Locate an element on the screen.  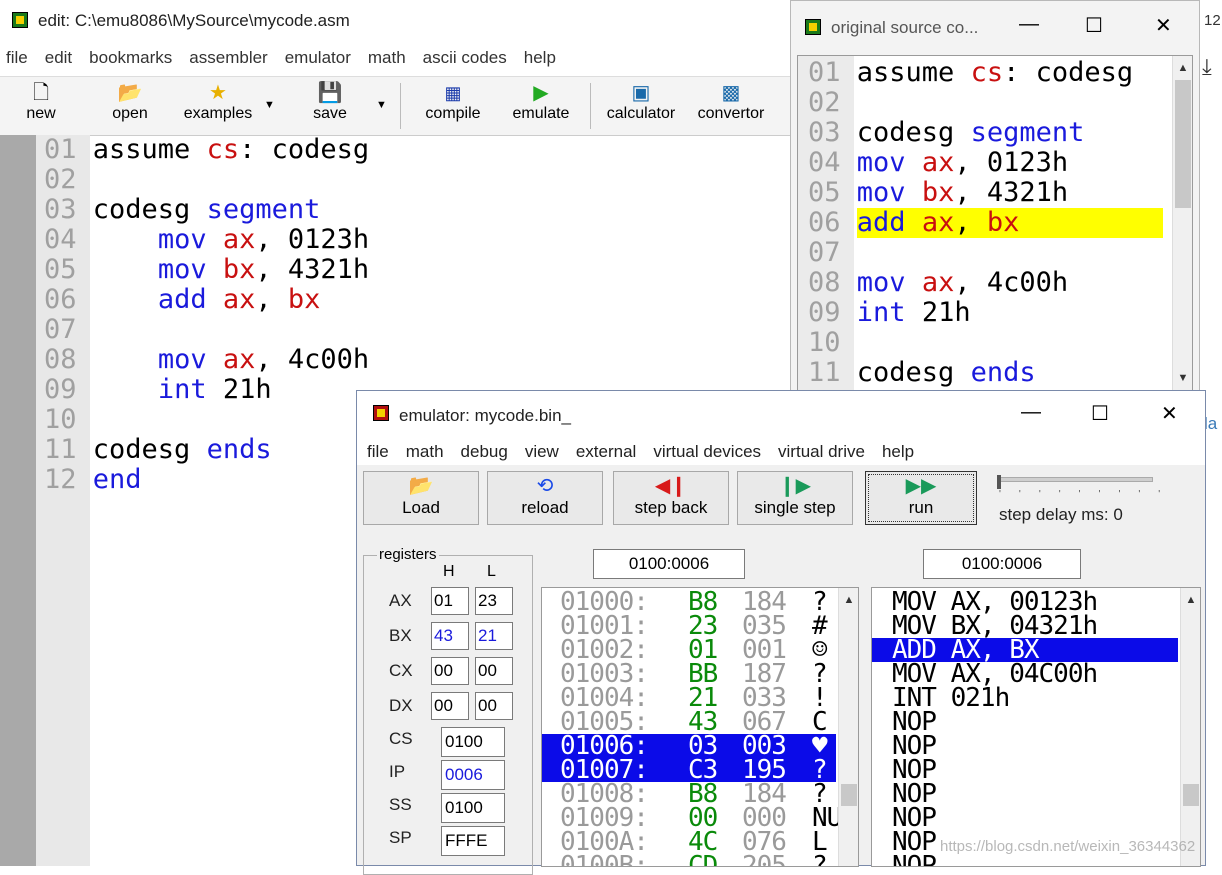
emu-menu-debug: debug is located at coordinates (484, 452).